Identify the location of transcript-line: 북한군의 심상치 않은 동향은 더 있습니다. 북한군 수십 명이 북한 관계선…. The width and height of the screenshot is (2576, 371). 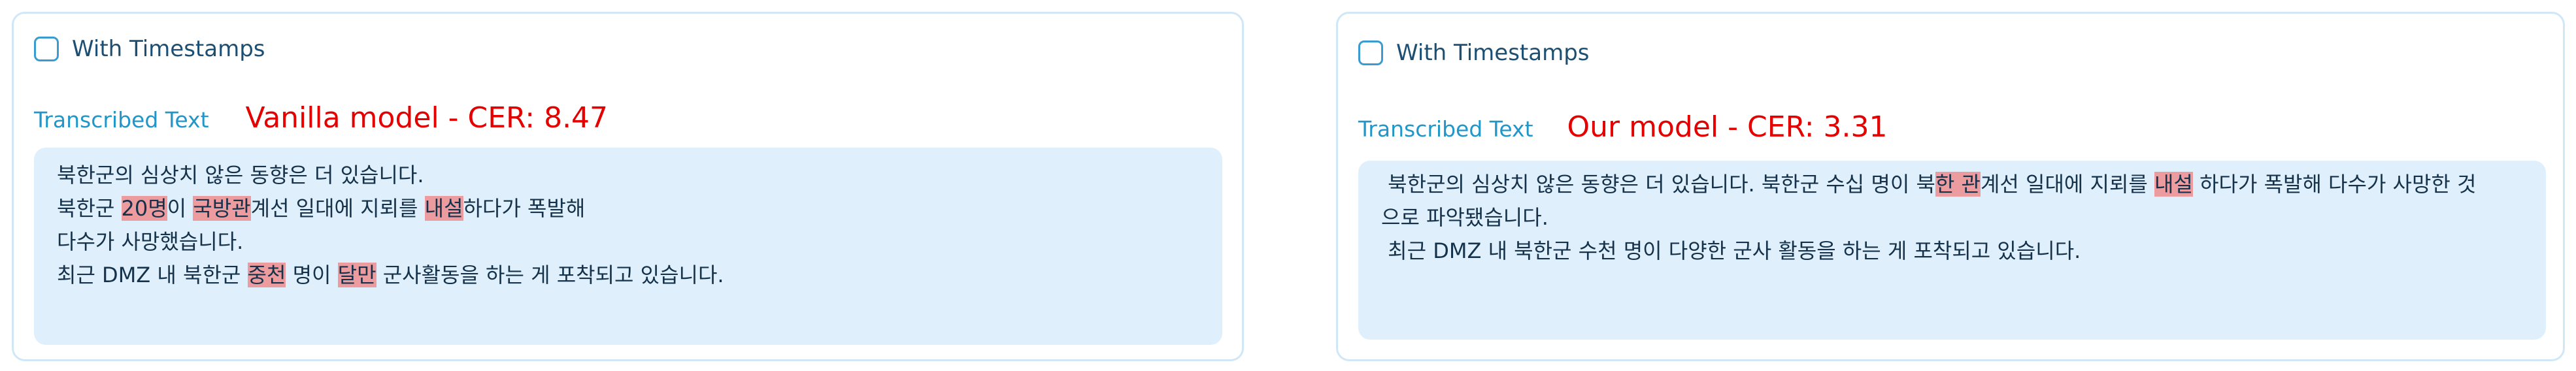
(1952, 184).